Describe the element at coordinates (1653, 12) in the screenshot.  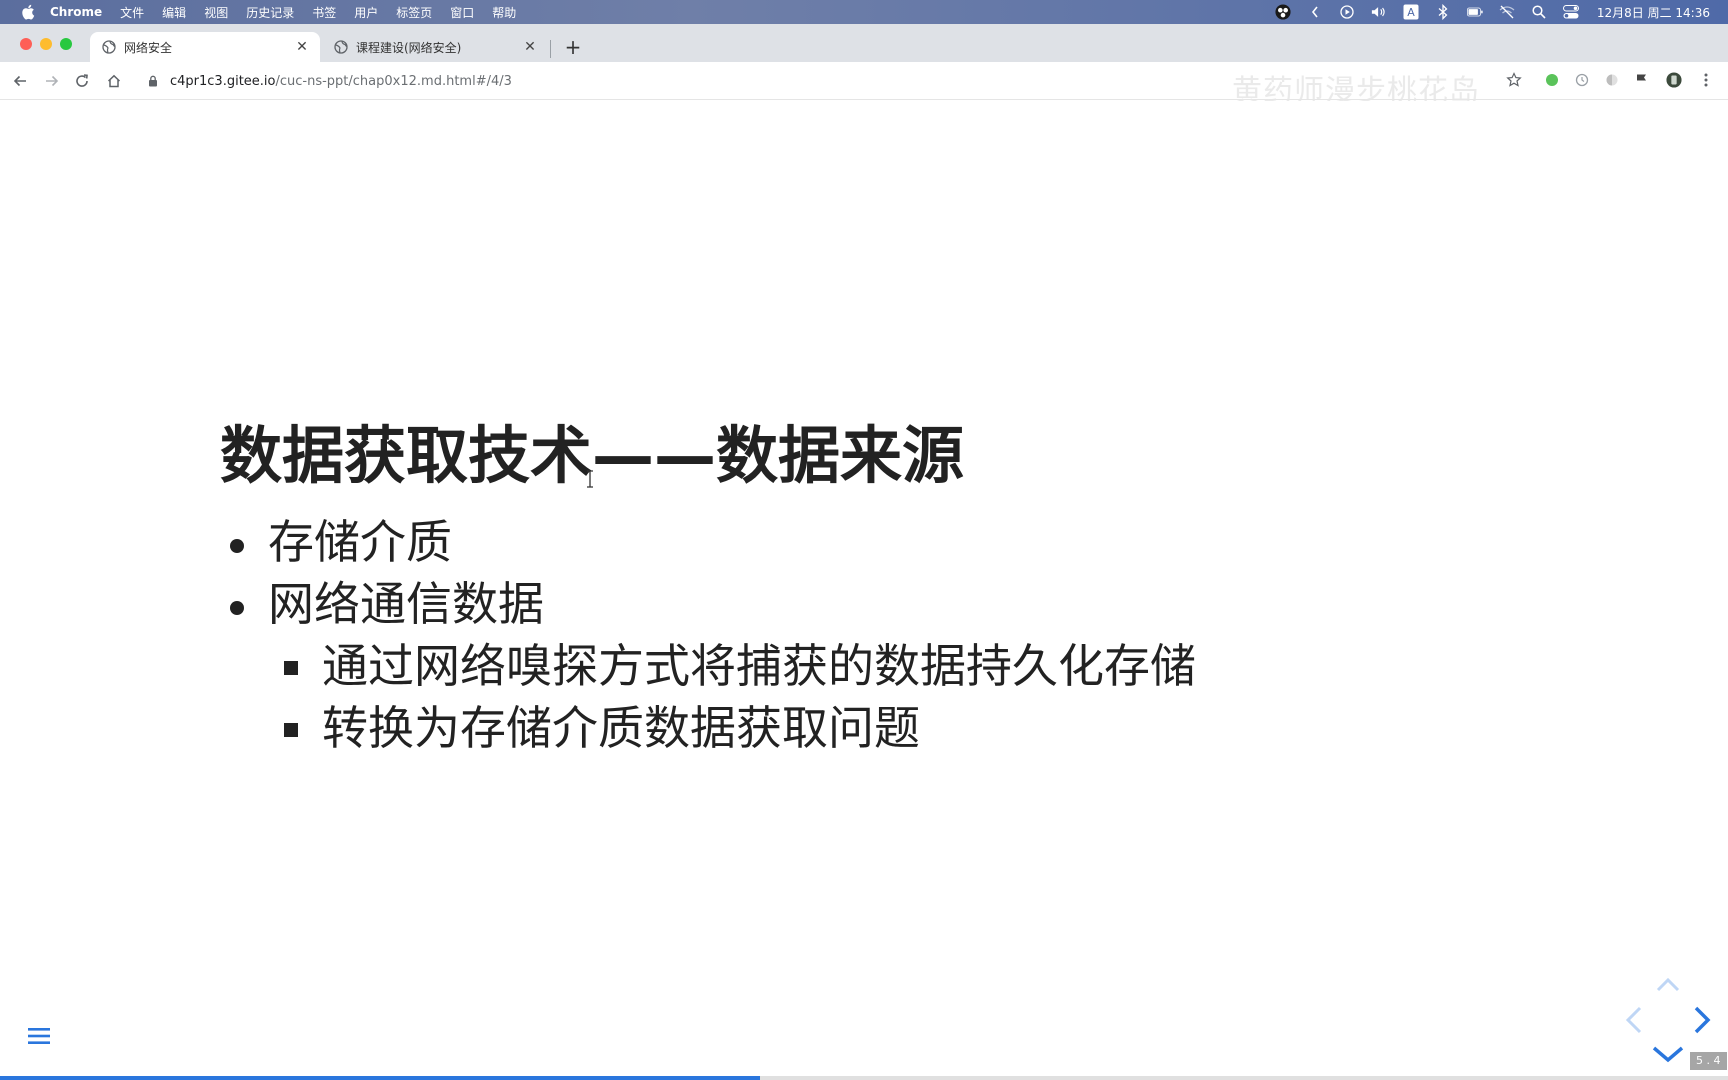
I see `menubar-clock: 12月8日 周二 14:36` at that location.